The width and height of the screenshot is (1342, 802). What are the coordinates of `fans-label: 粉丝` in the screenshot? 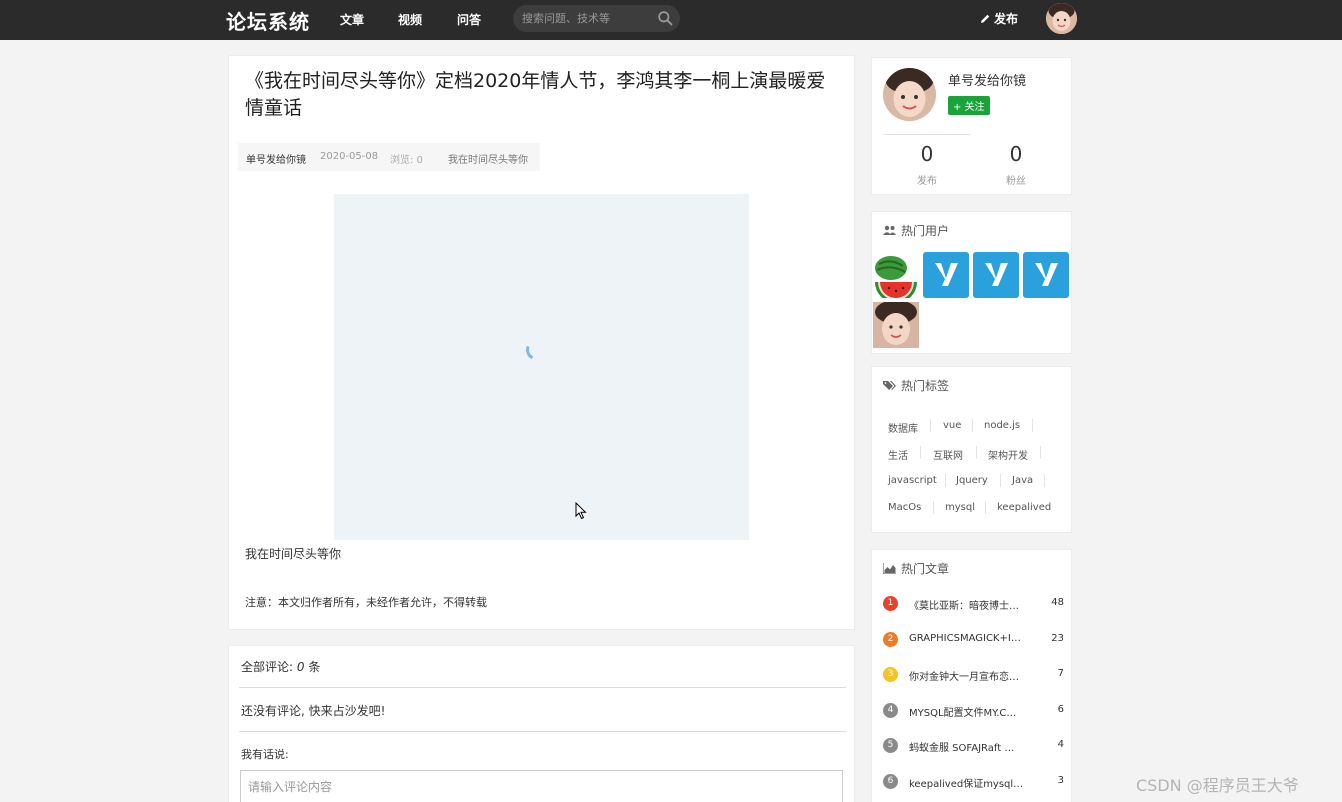 It's located at (1016, 181).